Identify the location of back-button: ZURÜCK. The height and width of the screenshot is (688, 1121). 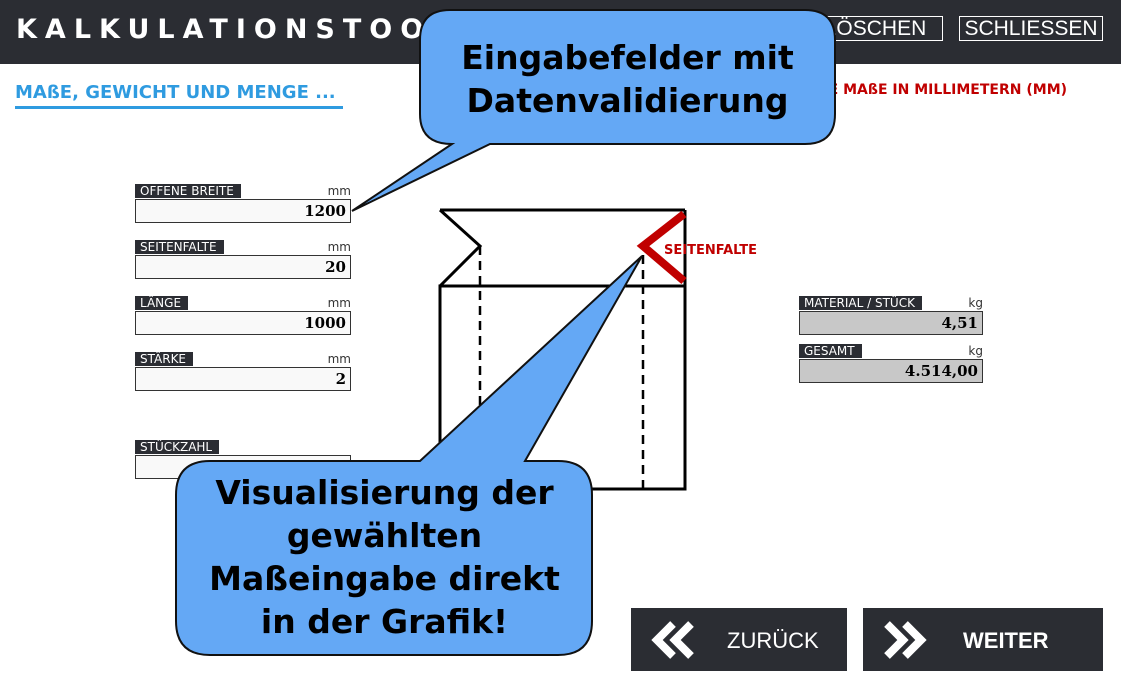
(739, 639).